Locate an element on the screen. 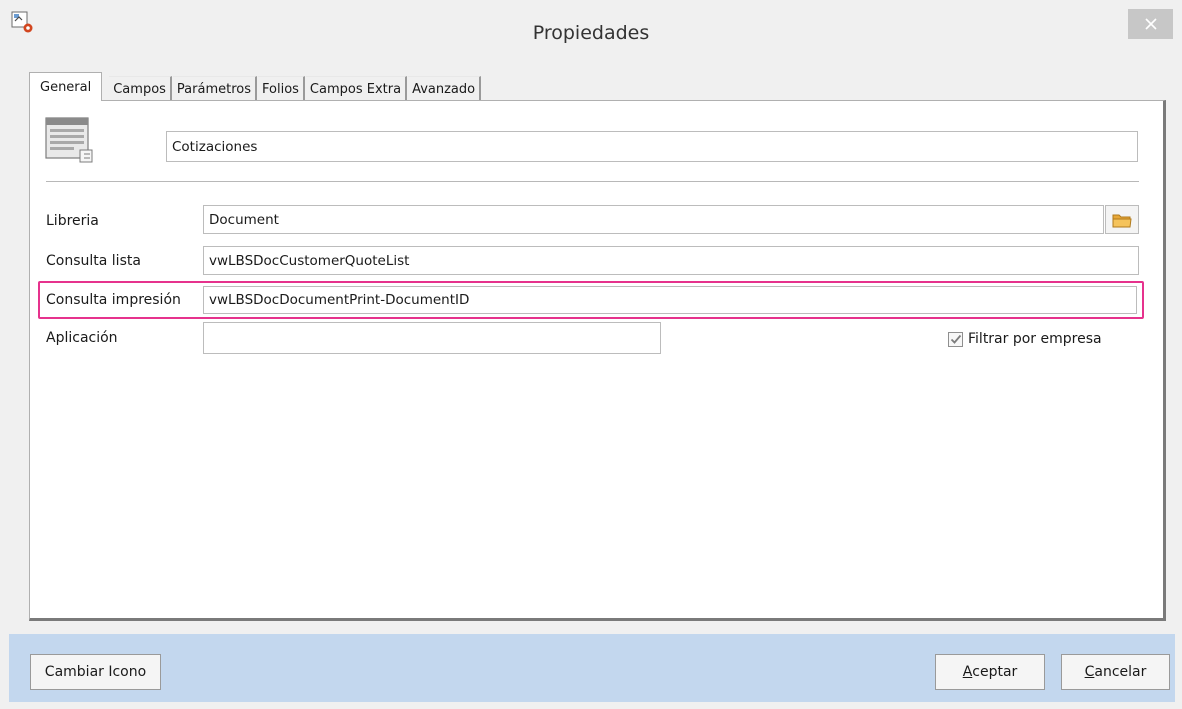 The image size is (1182, 709). title-bar: Propiedades is located at coordinates (591, 32).